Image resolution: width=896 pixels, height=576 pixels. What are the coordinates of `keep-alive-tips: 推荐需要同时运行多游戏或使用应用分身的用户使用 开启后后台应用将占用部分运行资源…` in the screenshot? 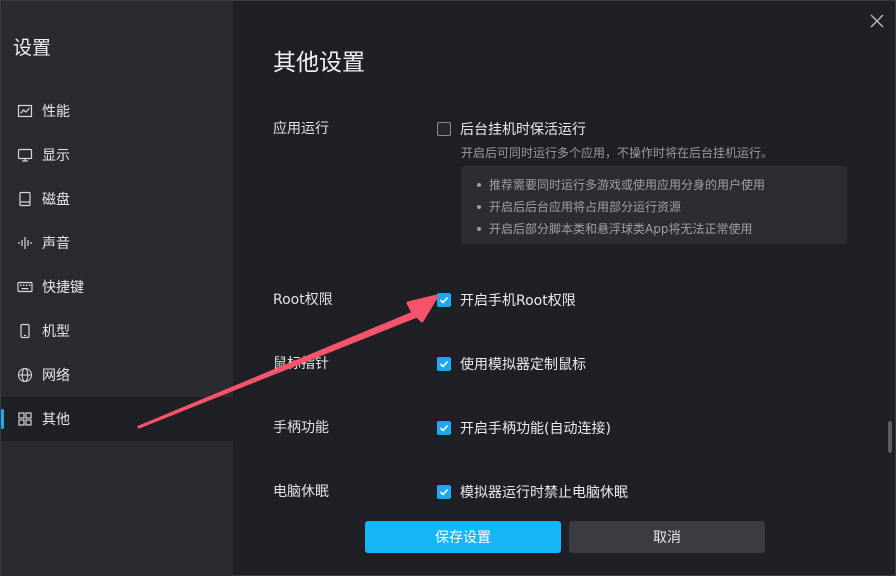 It's located at (654, 205).